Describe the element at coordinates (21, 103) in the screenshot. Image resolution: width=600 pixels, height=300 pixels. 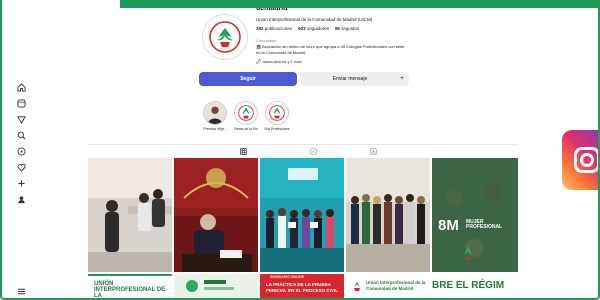
I see `reels-icon` at that location.